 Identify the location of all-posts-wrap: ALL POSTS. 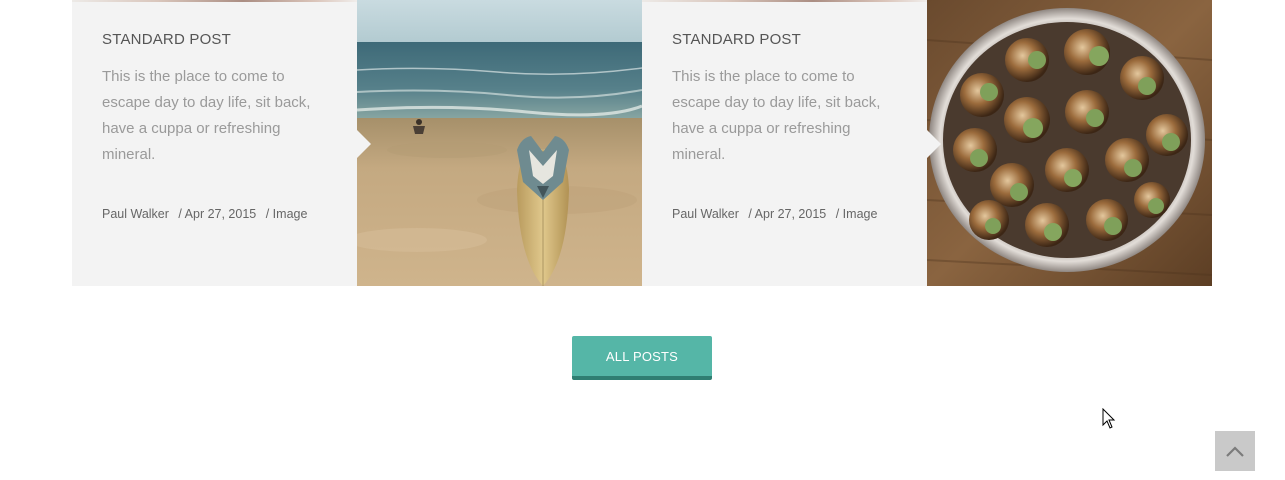
(642, 358).